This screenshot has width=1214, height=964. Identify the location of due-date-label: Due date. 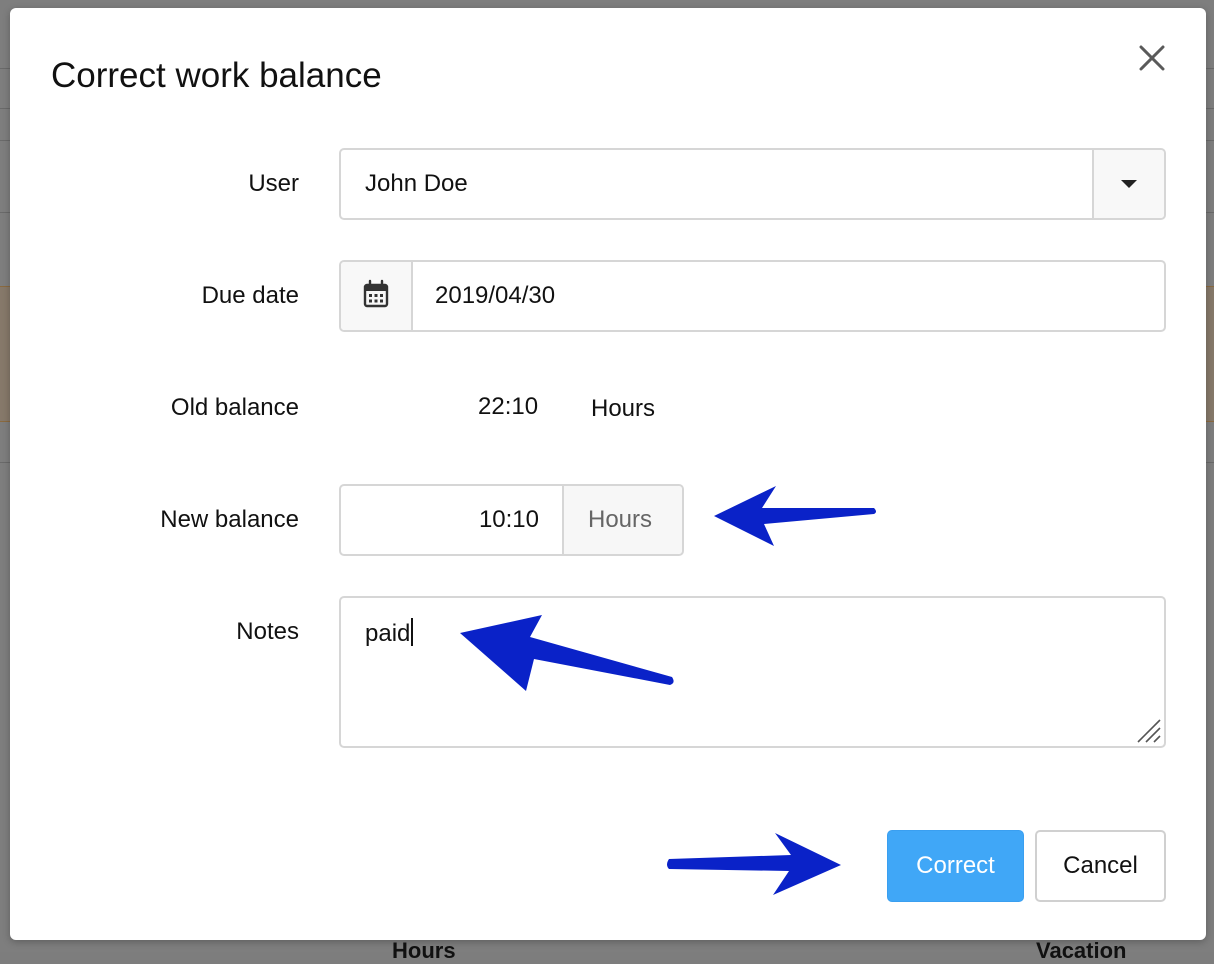
(250, 295).